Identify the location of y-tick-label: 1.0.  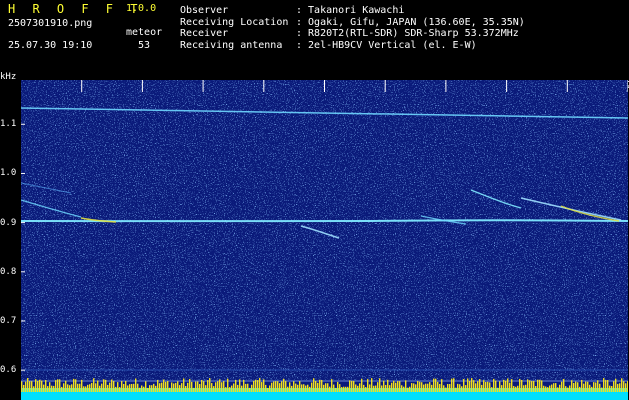
(8, 173).